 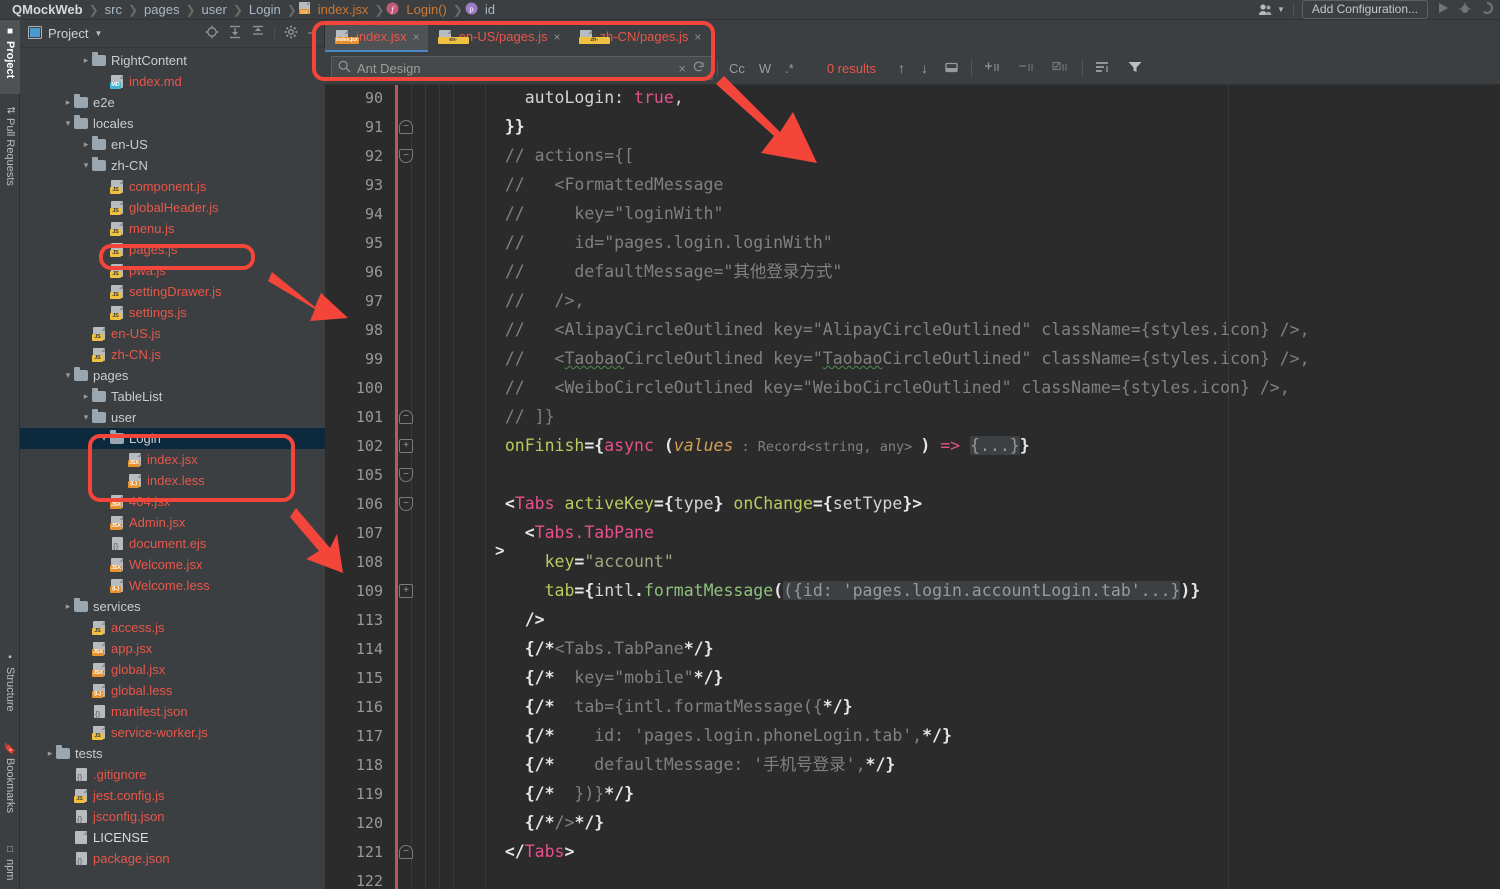 I want to click on tree-item-jest-config-js: JS jest.config.js, so click(x=172, y=795).